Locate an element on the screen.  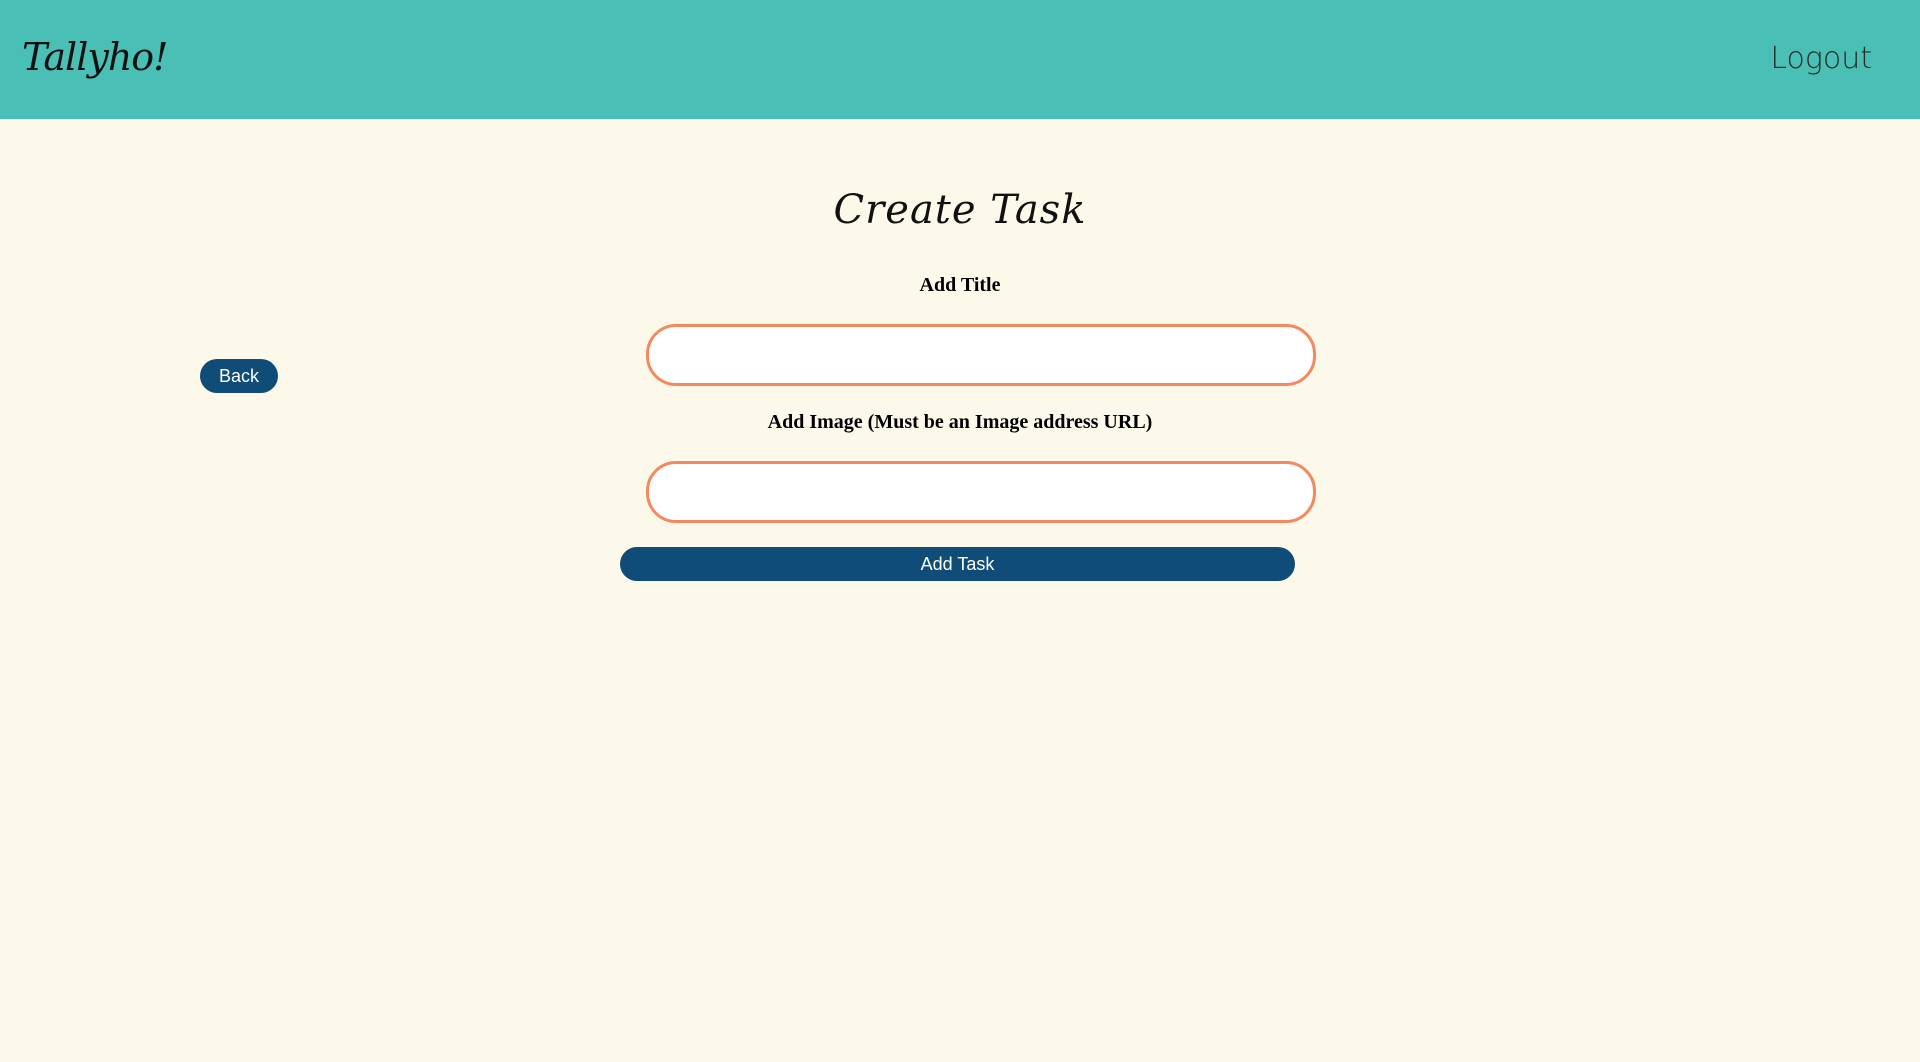
image-url-input is located at coordinates (981, 492).